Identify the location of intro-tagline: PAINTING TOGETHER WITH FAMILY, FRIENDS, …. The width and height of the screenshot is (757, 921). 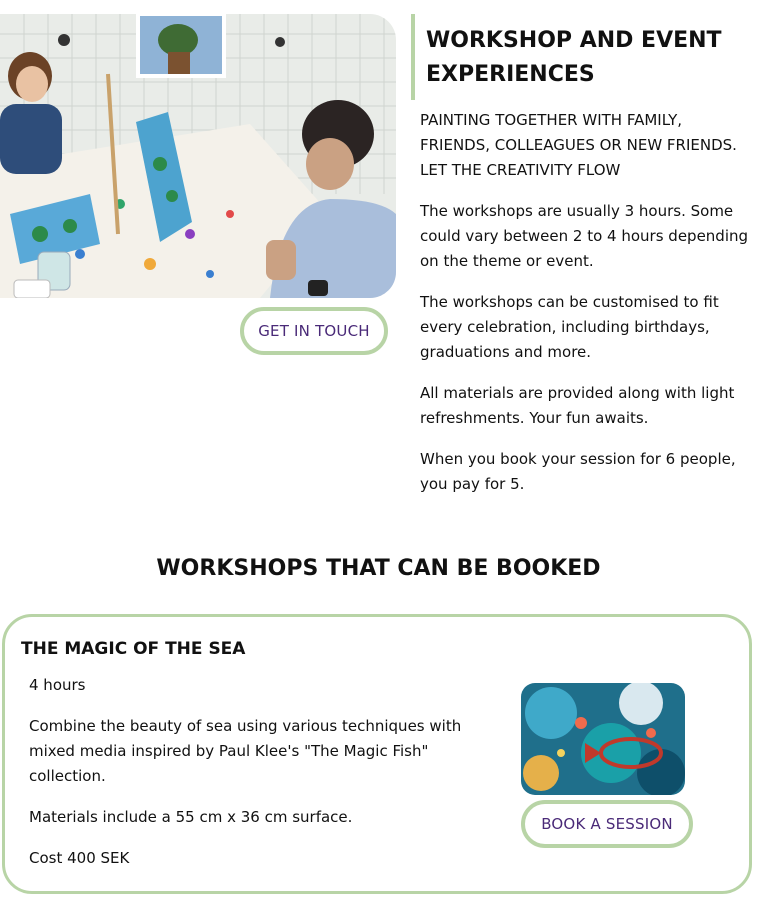
(578, 145).